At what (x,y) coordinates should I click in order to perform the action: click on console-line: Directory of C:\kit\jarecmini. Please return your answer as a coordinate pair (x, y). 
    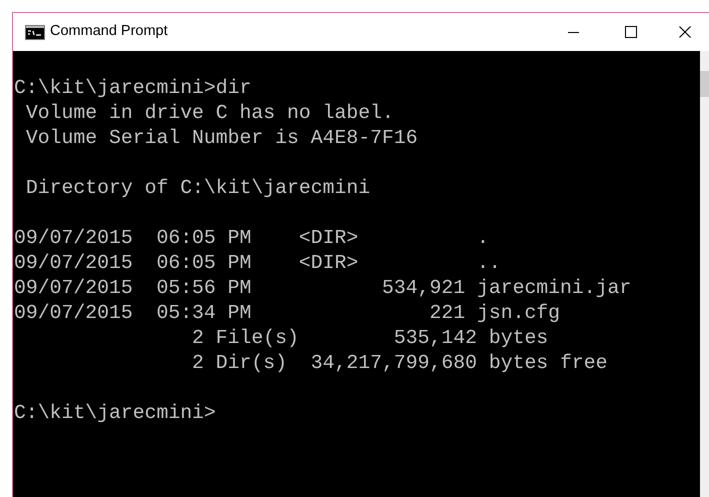
    Looking at the image, I should click on (197, 188).